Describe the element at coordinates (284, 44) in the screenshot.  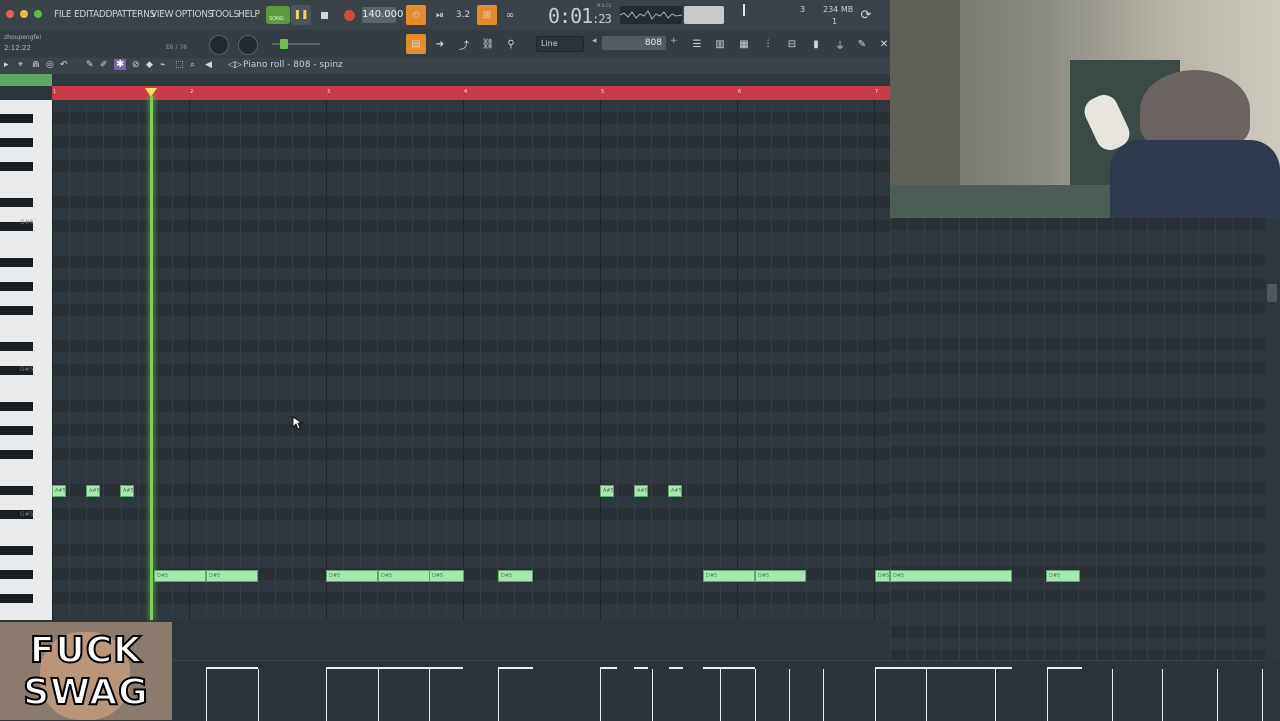
I see `master-slider-handle` at that location.